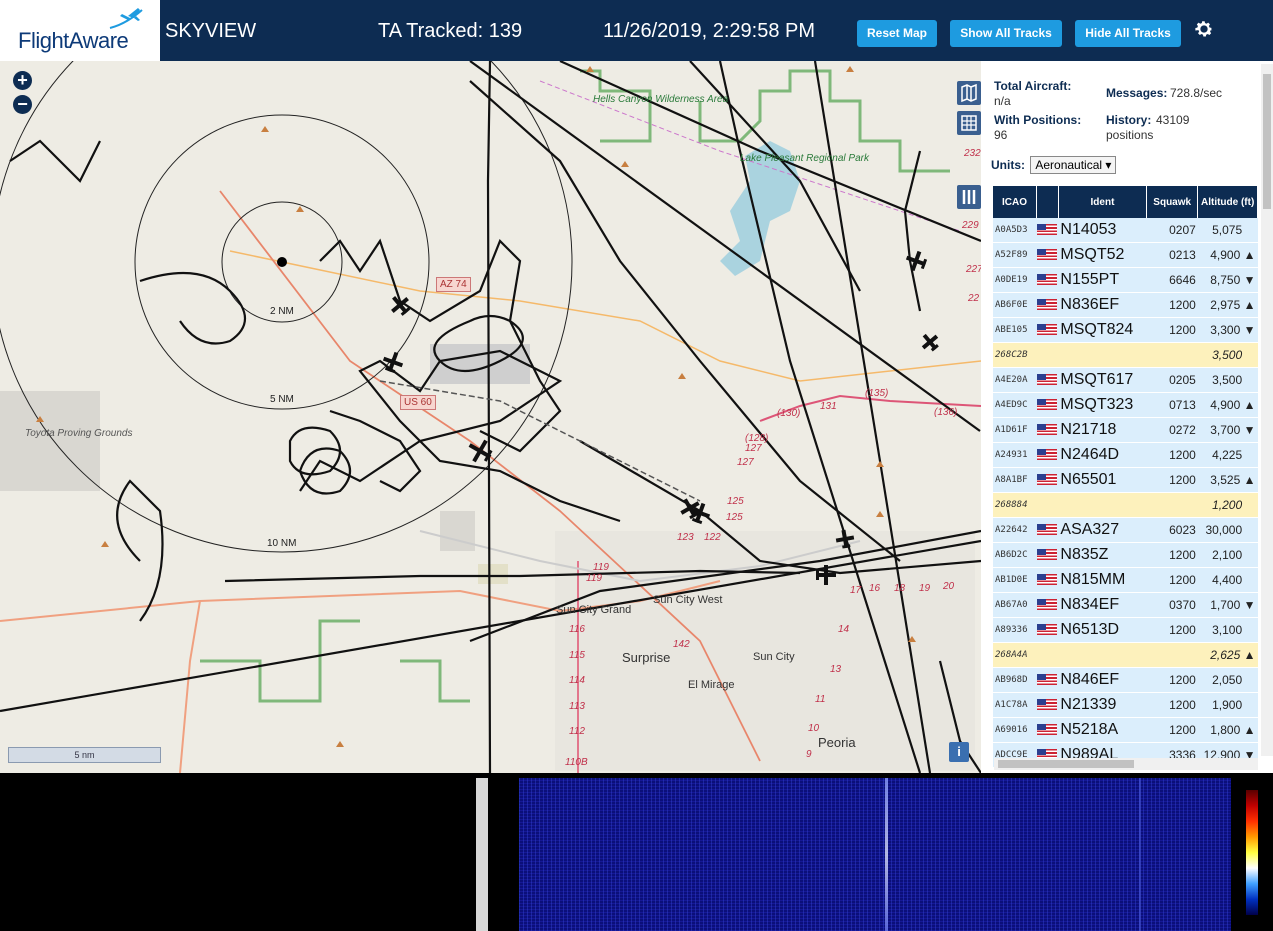 The height and width of the screenshot is (931, 1273). Describe the element at coordinates (1125, 430) in the screenshot. I see `table-row: A1D61F N21718 0272 3,700 ▼` at that location.